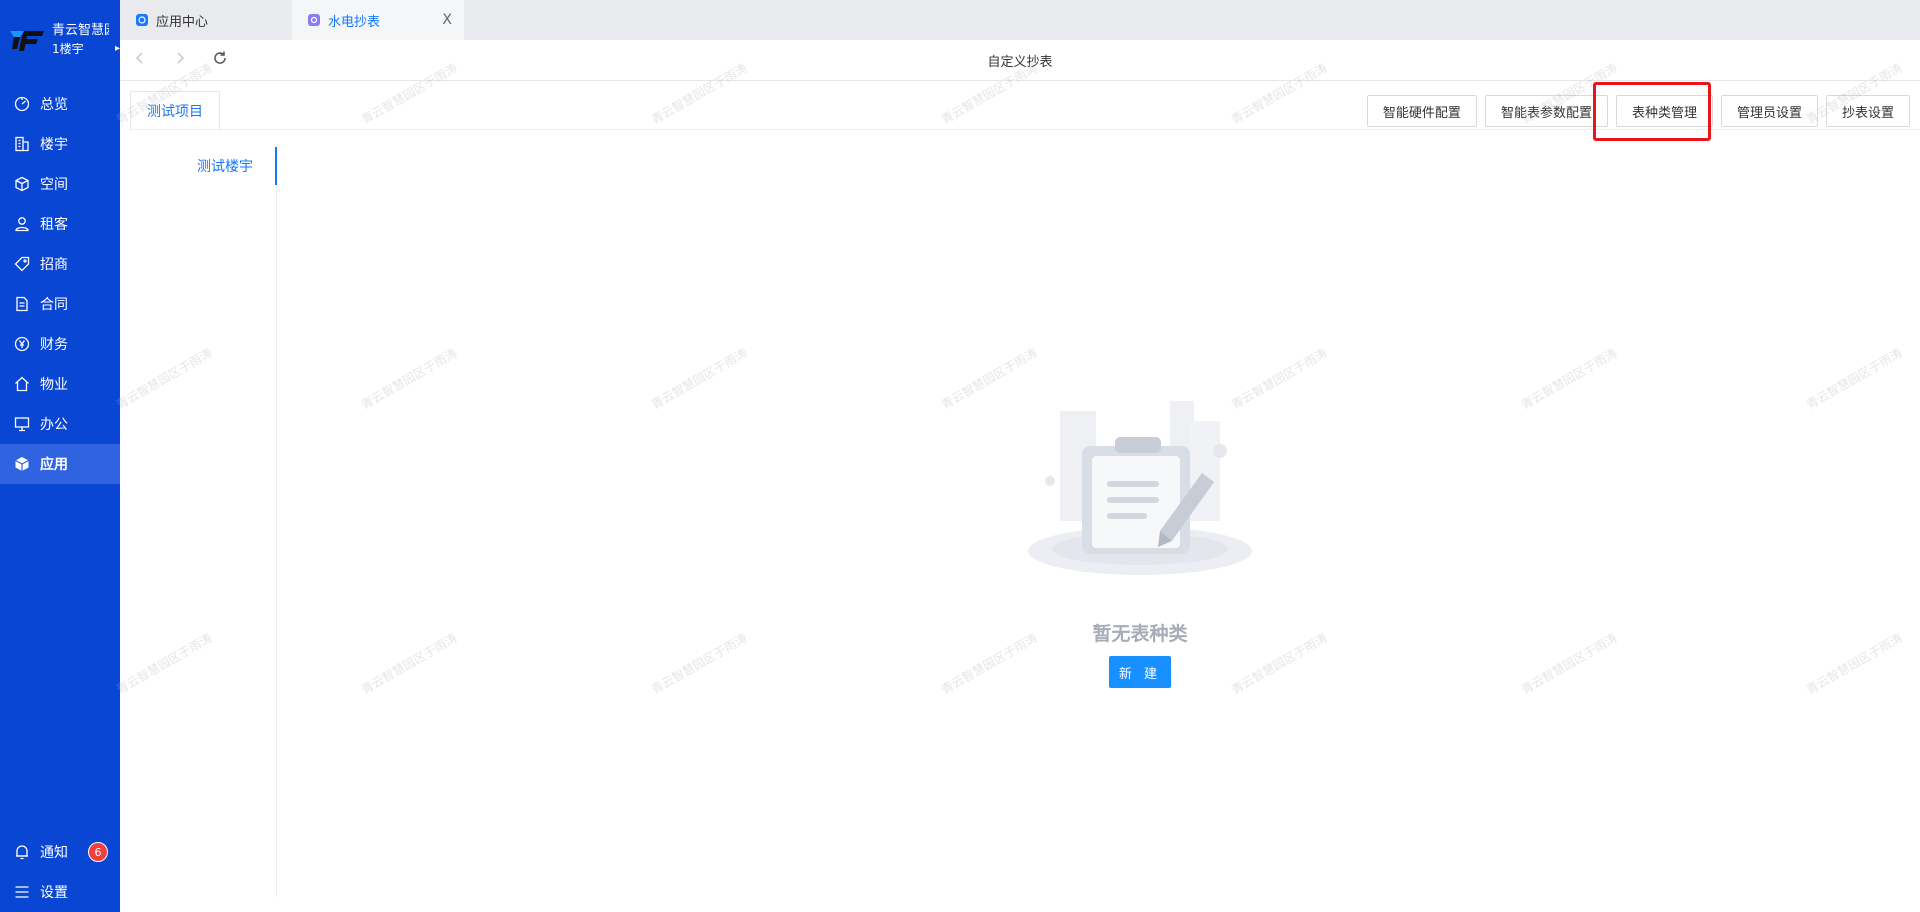 This screenshot has width=1920, height=912. What do you see at coordinates (217, 166) in the screenshot?
I see `building-item: 测试楼宇` at bounding box center [217, 166].